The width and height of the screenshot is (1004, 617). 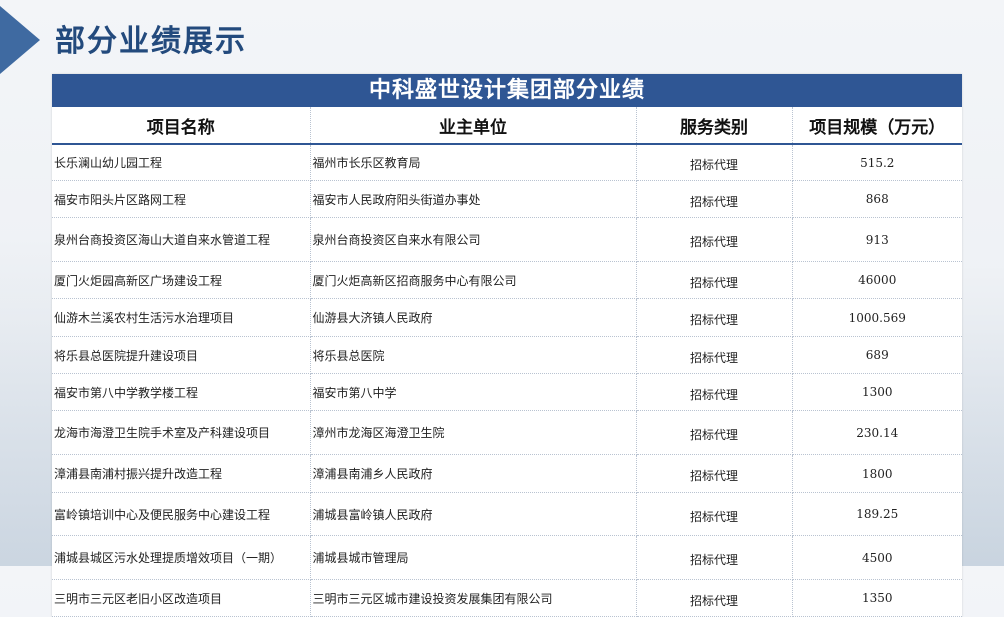 I want to click on cell-project-scale: 1800, so click(x=877, y=473).